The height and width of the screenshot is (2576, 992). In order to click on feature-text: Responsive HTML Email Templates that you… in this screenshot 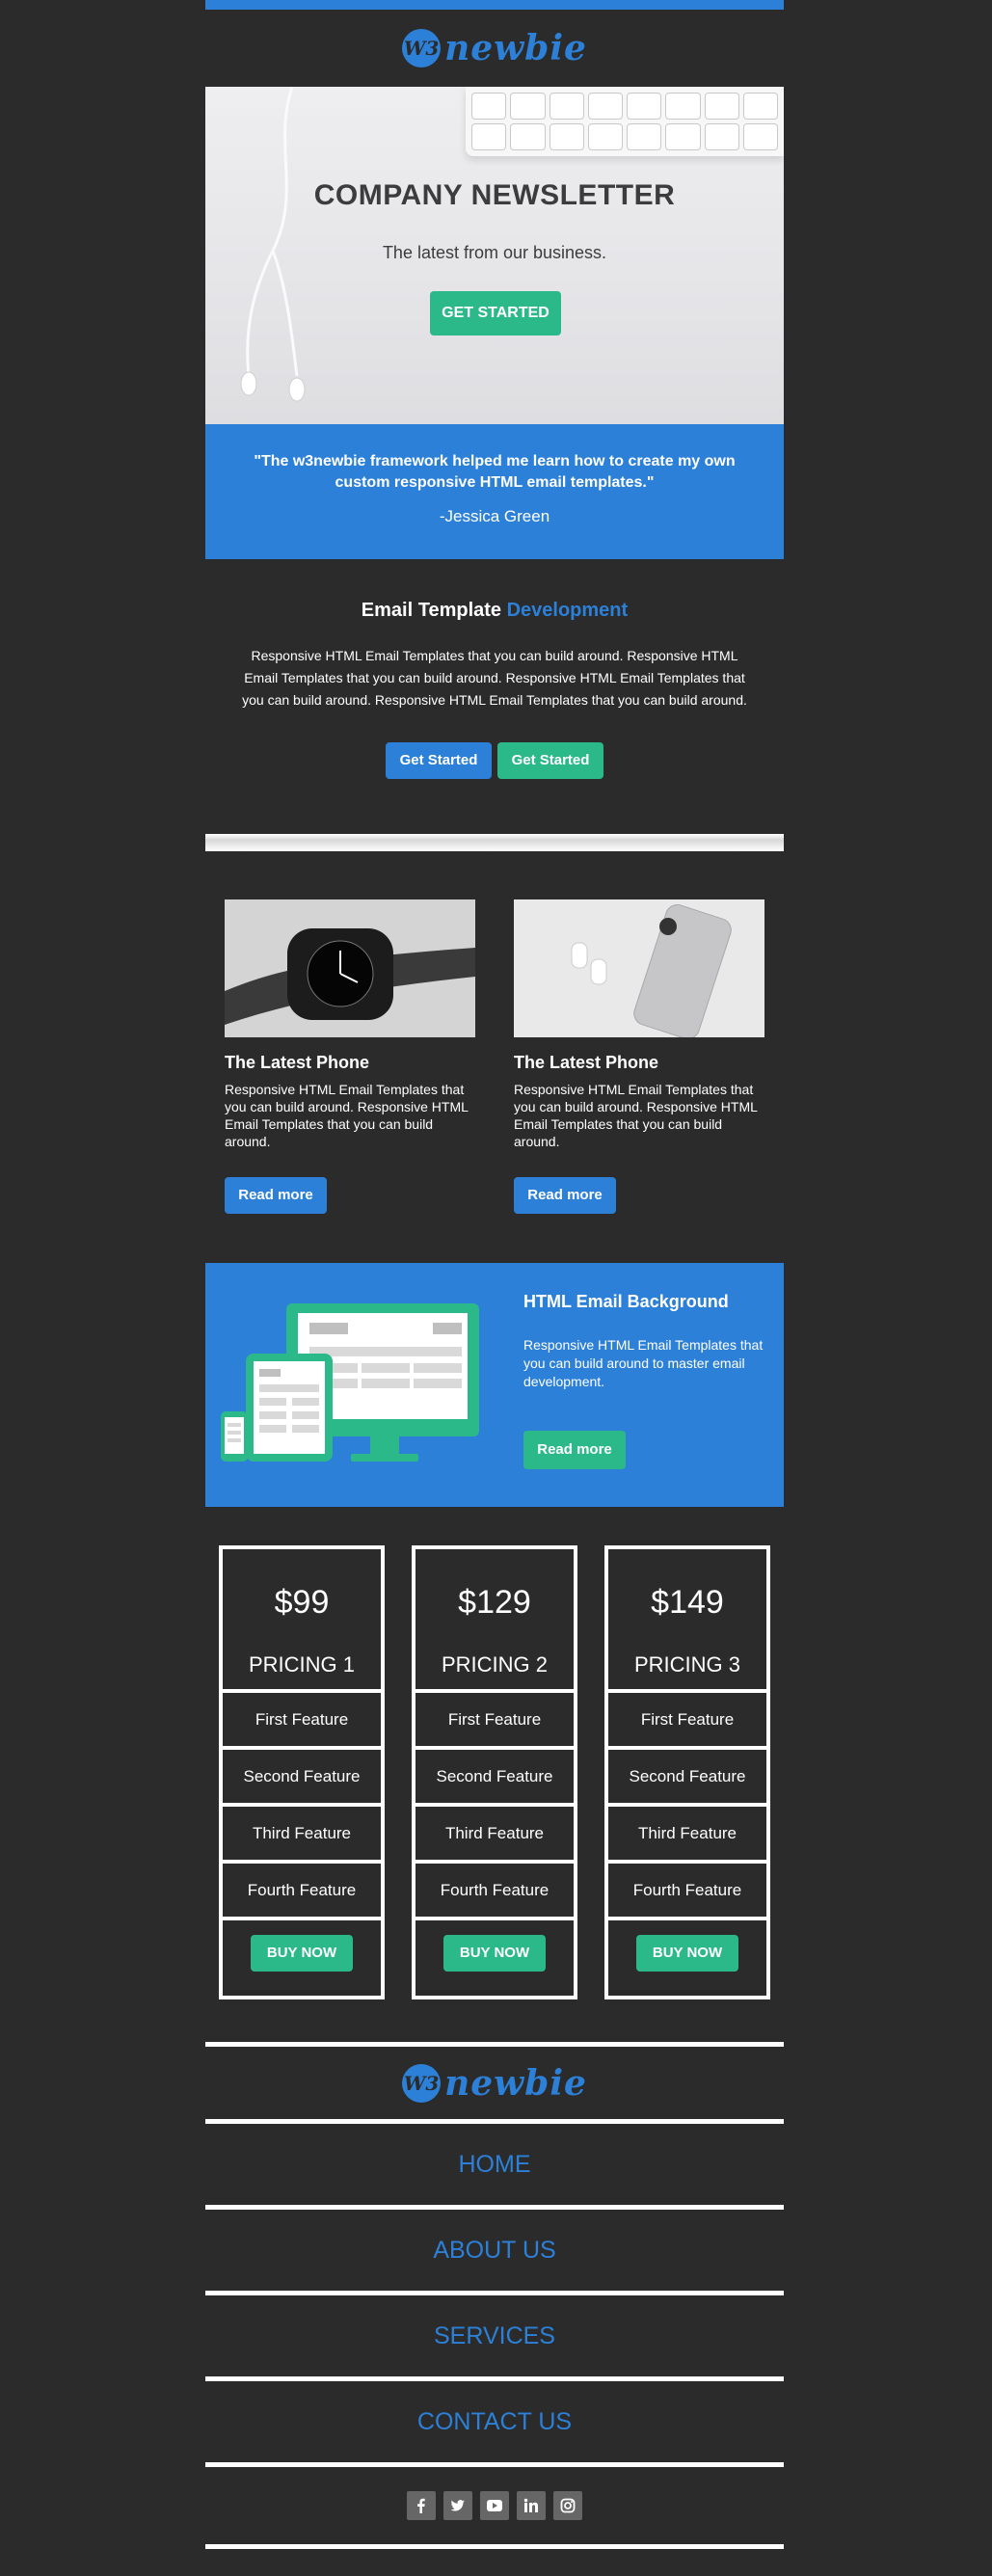, I will do `click(644, 1363)`.